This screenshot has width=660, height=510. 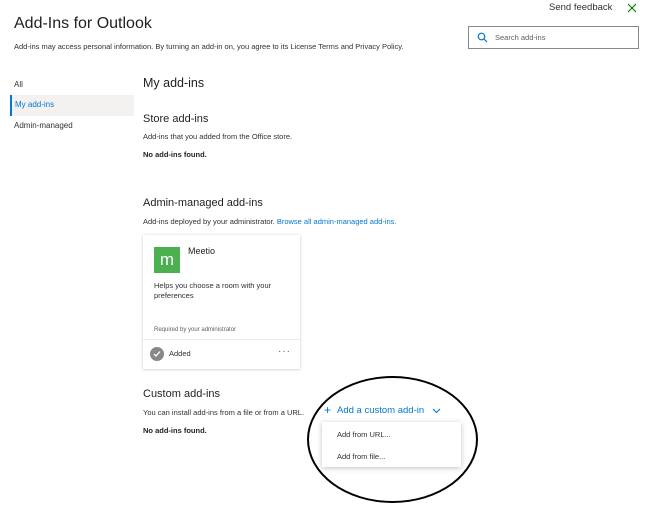 I want to click on browse-admin-link: Browse all admin-managed add-ins., so click(x=337, y=221).